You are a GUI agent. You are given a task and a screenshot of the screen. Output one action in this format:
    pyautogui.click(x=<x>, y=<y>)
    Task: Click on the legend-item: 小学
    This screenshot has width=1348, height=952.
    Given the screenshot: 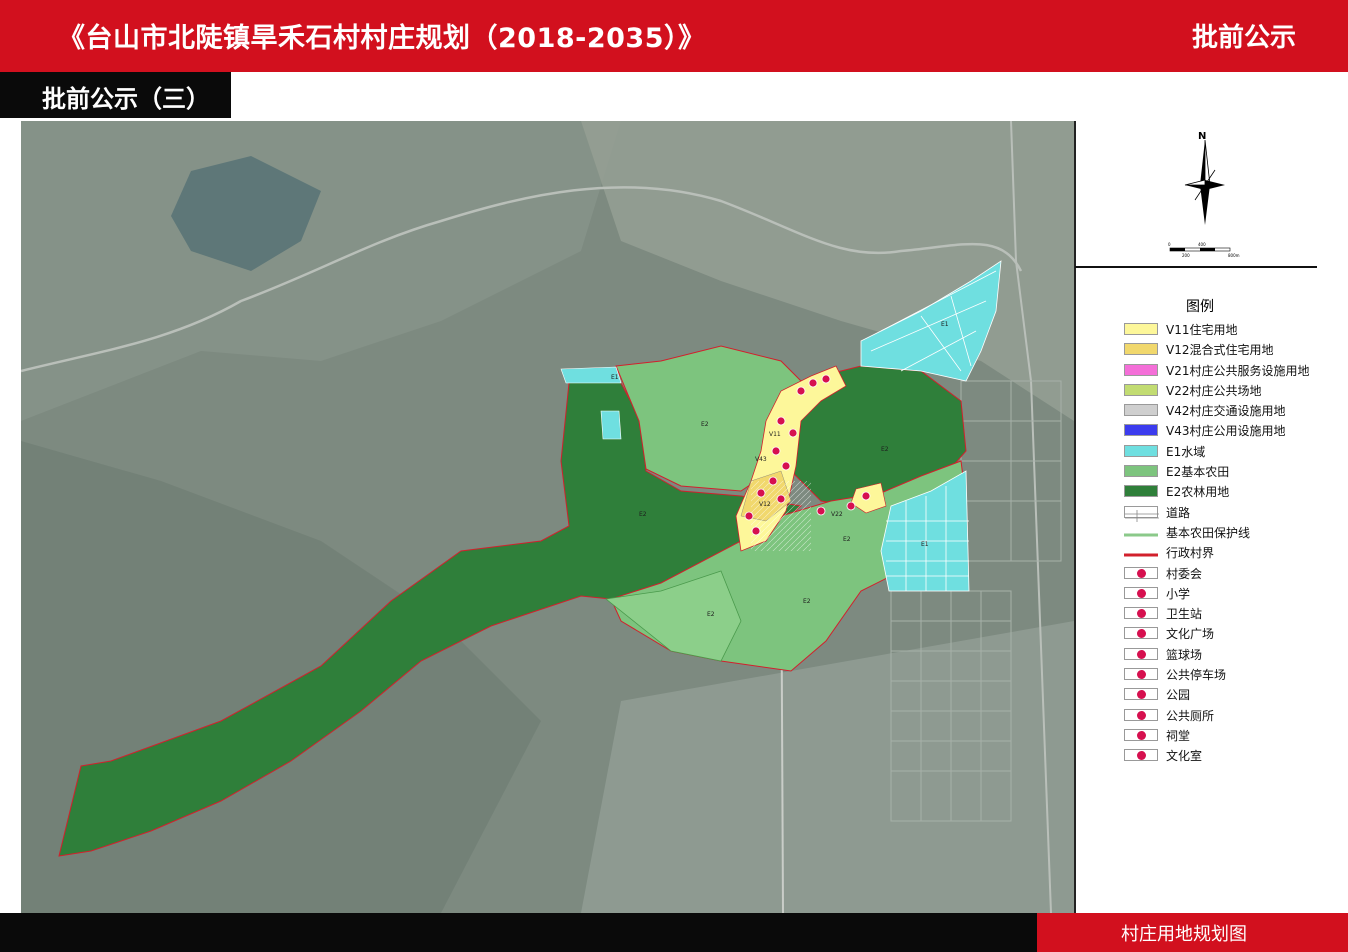 What is the action you would take?
    pyautogui.click(x=1229, y=594)
    